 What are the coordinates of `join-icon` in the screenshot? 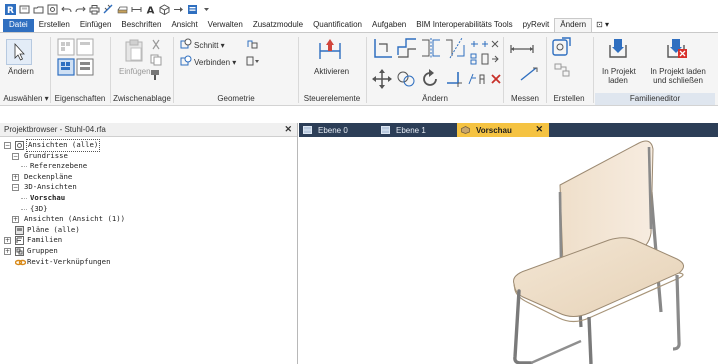 It's located at (252, 44).